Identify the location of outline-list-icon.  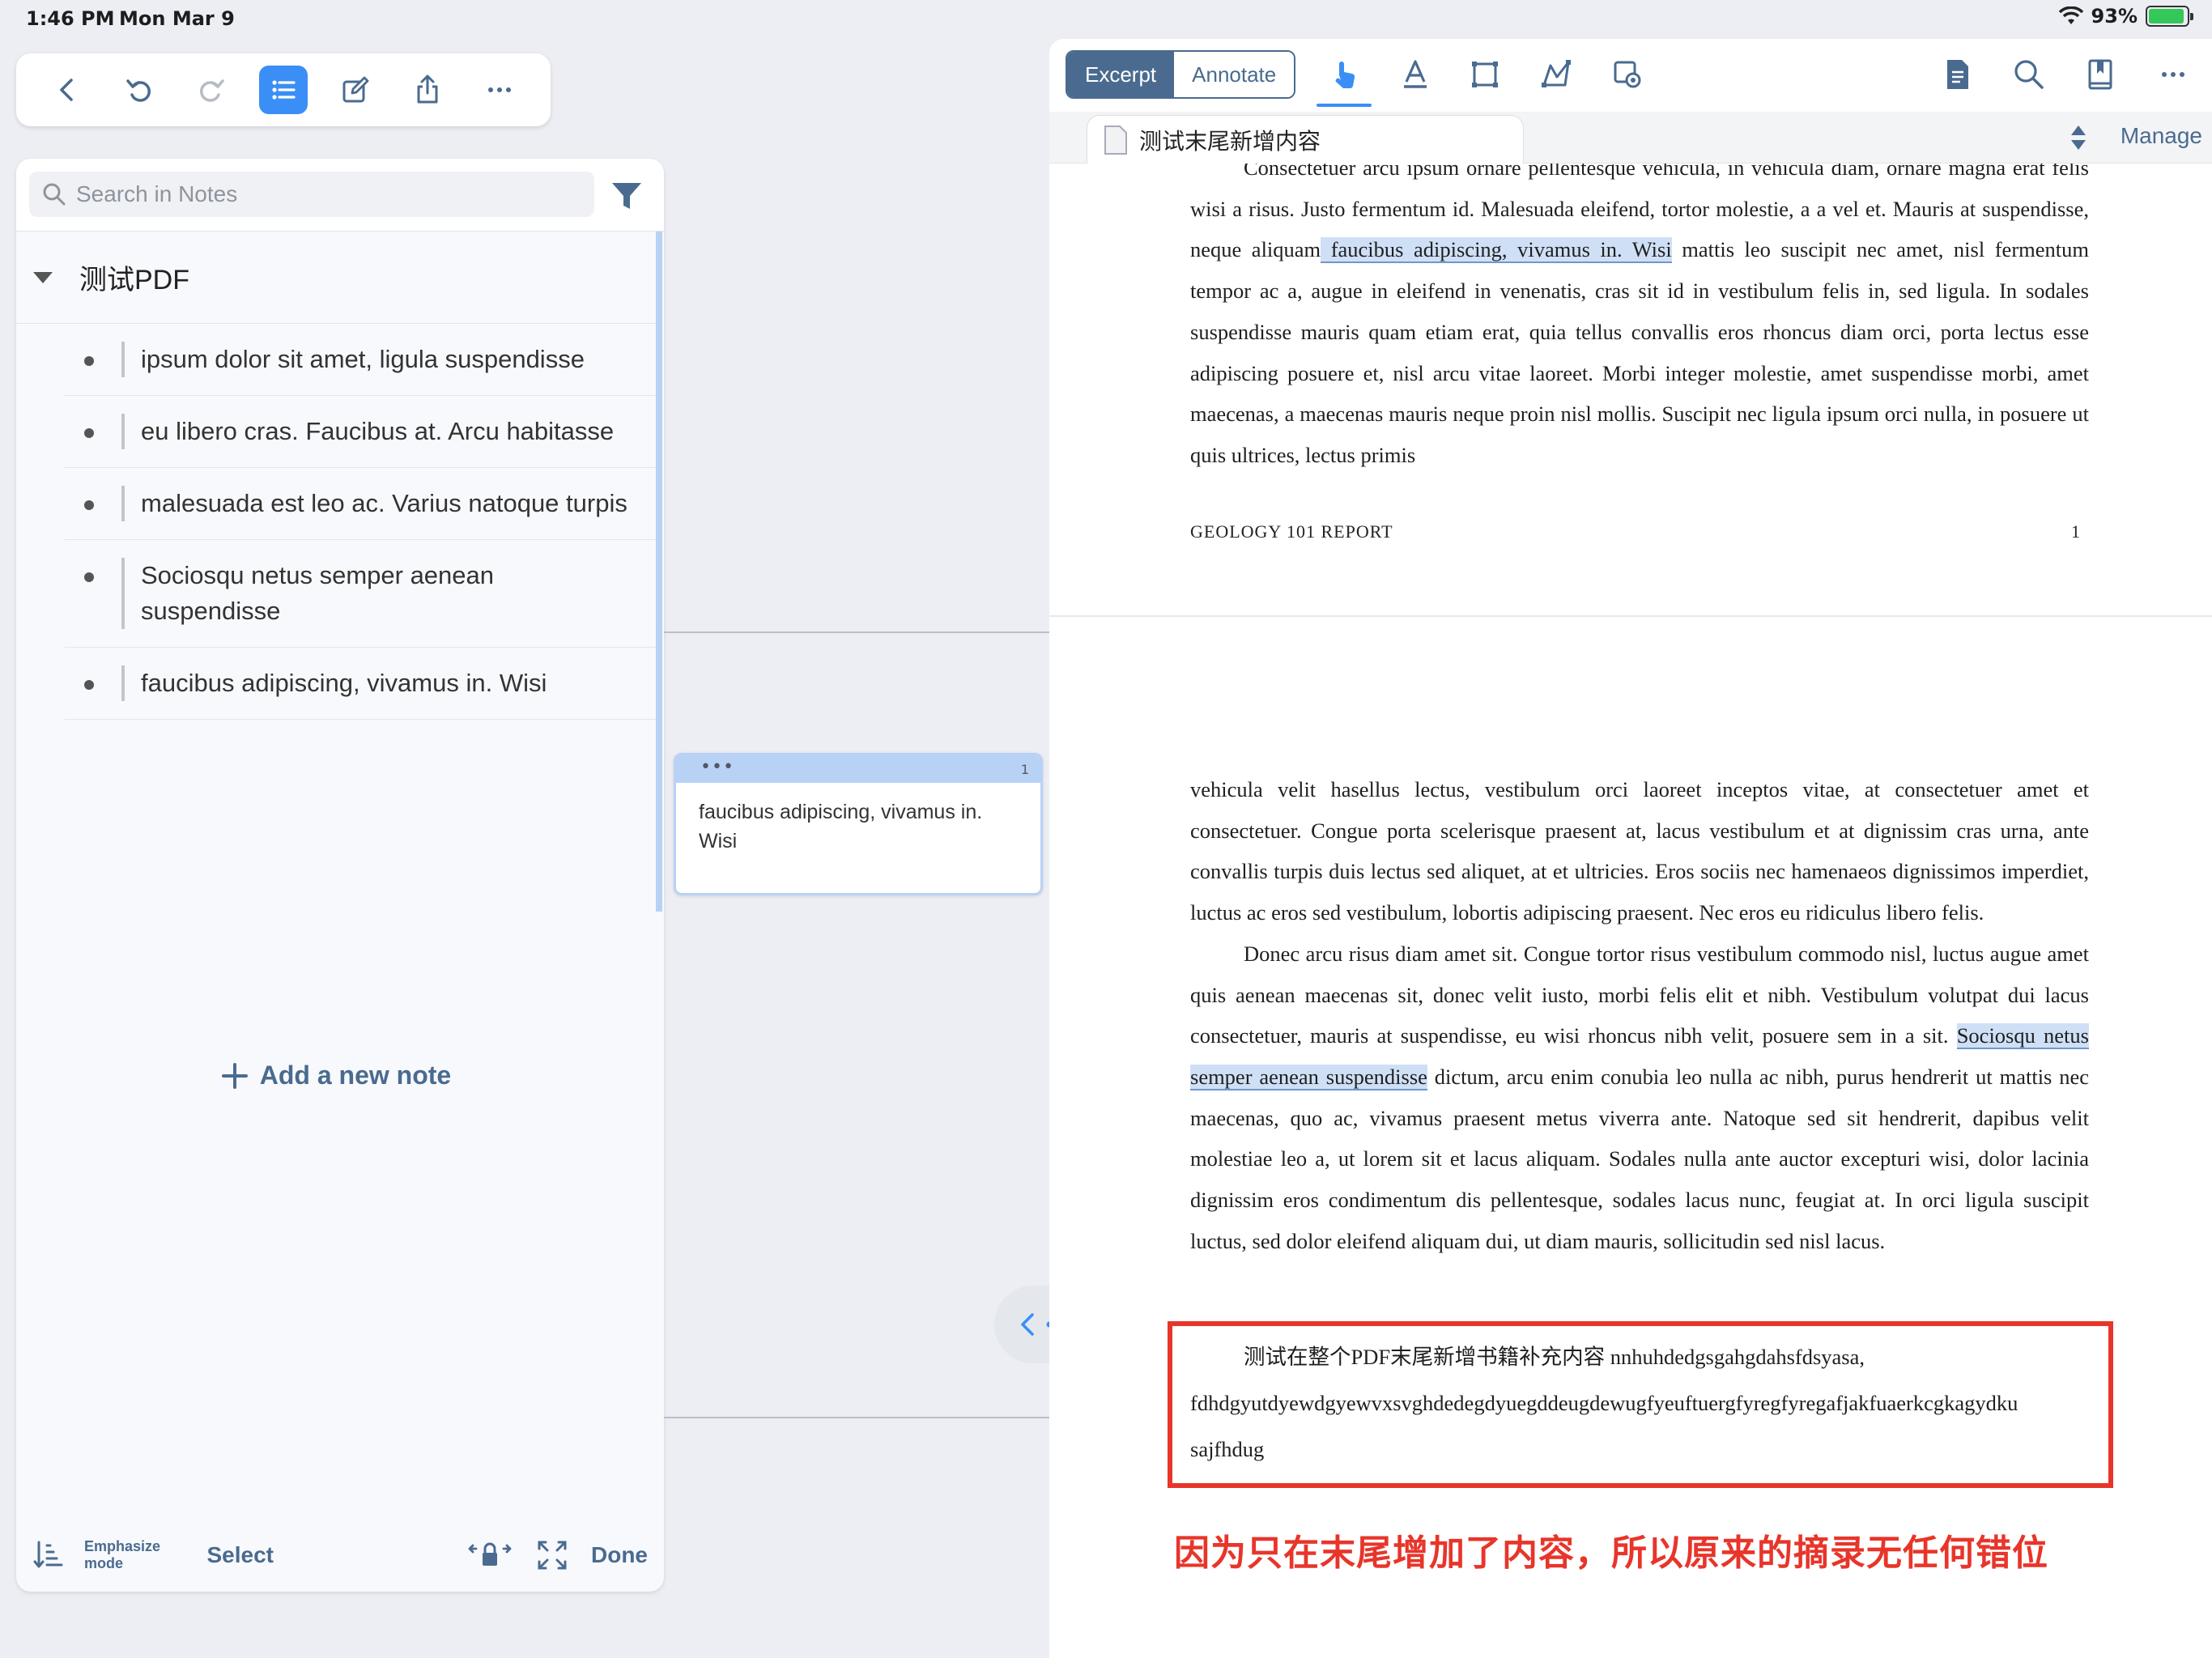
(284, 90).